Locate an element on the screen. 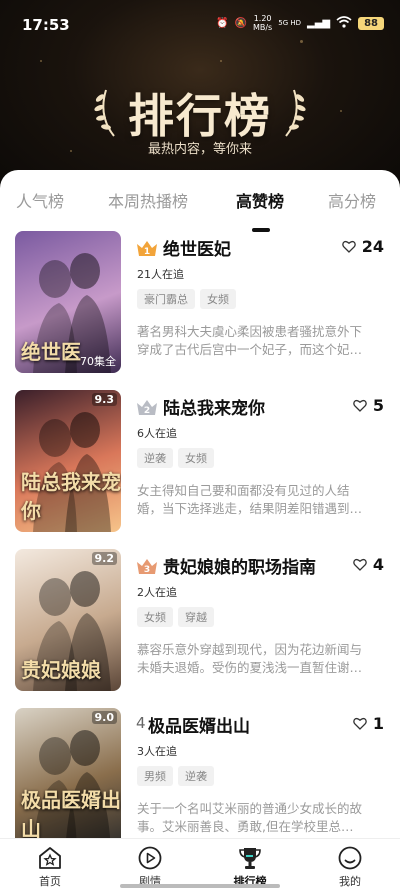 This screenshot has width=400, height=889. cover-title-text: 陆总我来宠你 is located at coordinates (71, 496).